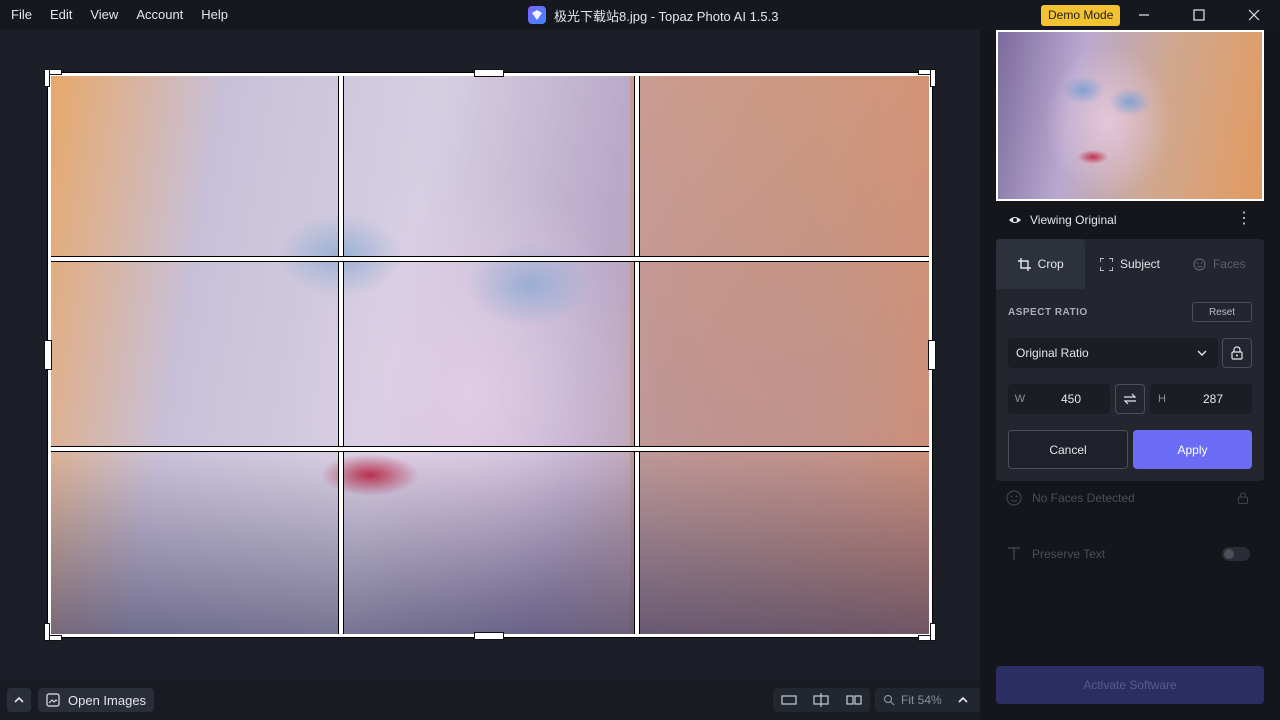  What do you see at coordinates (53, 700) in the screenshot?
I see `image-icon` at bounding box center [53, 700].